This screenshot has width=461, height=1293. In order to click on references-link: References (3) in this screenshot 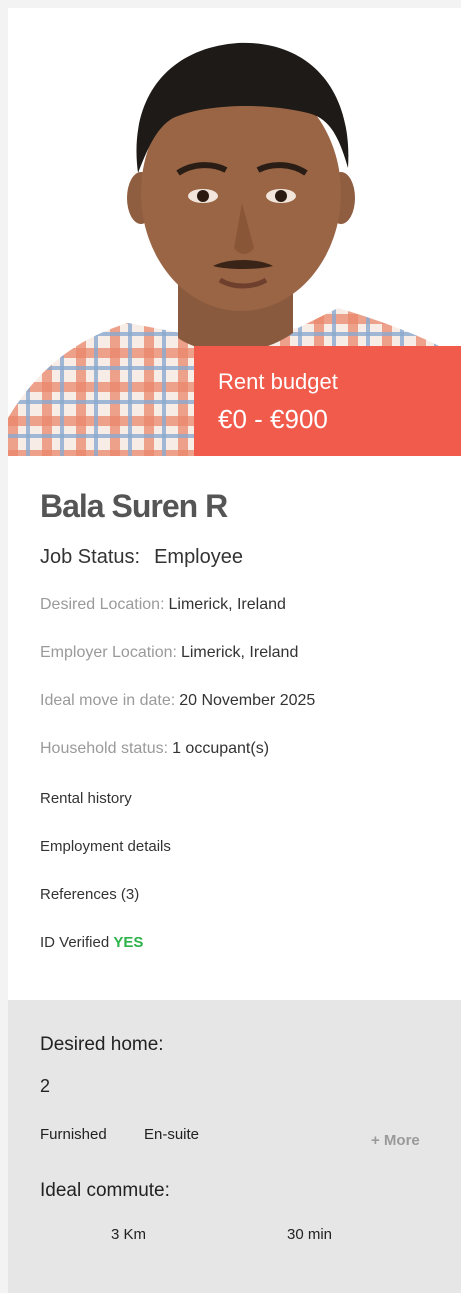, I will do `click(89, 894)`.